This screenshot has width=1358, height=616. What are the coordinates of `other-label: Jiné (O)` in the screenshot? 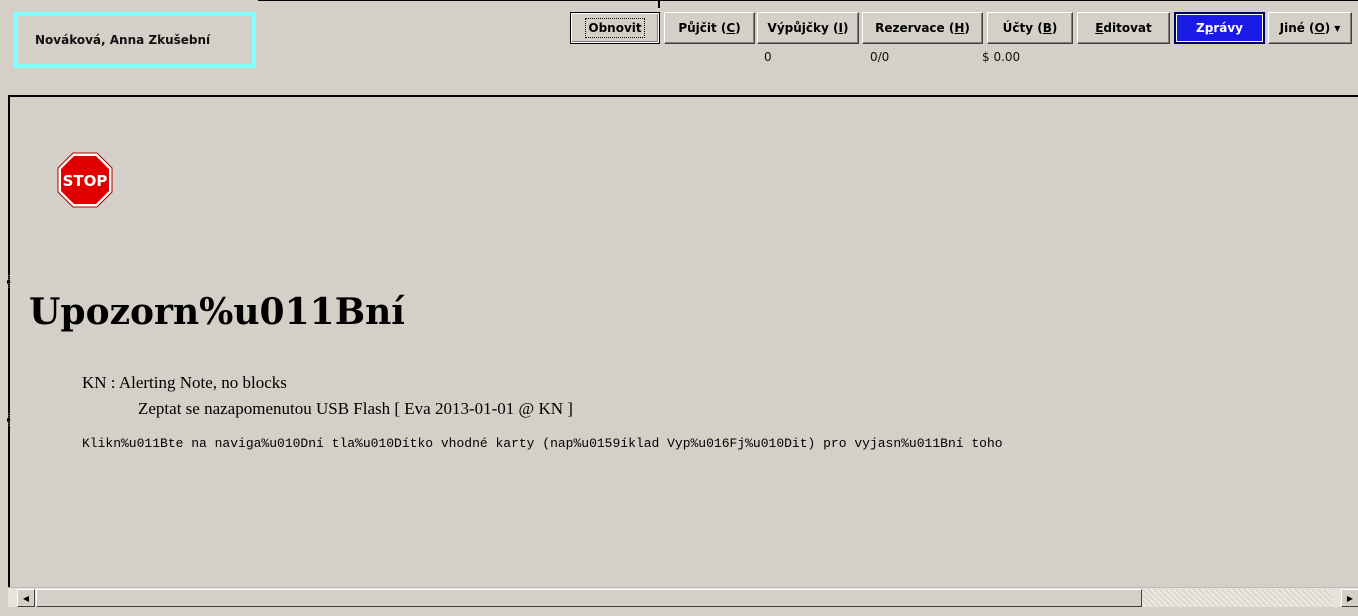 It's located at (1305, 28).